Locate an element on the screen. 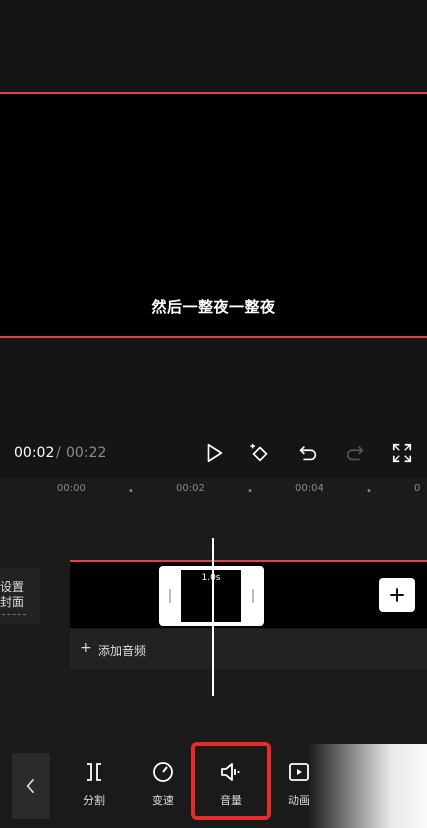 The width and height of the screenshot is (427, 828). redo-button is located at coordinates (355, 453).